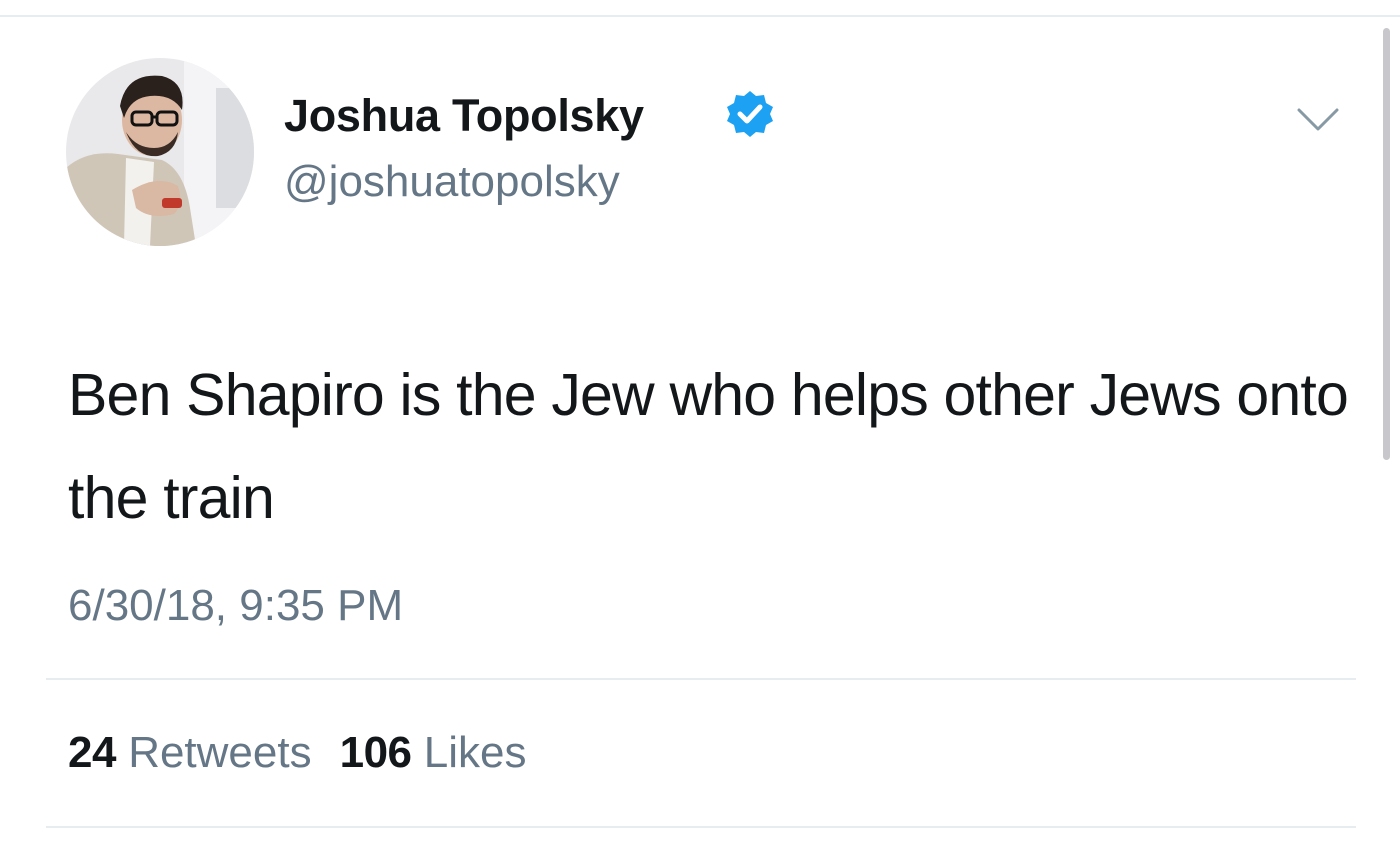 This screenshot has width=1400, height=845. I want to click on verified-badge-icon, so click(750, 114).